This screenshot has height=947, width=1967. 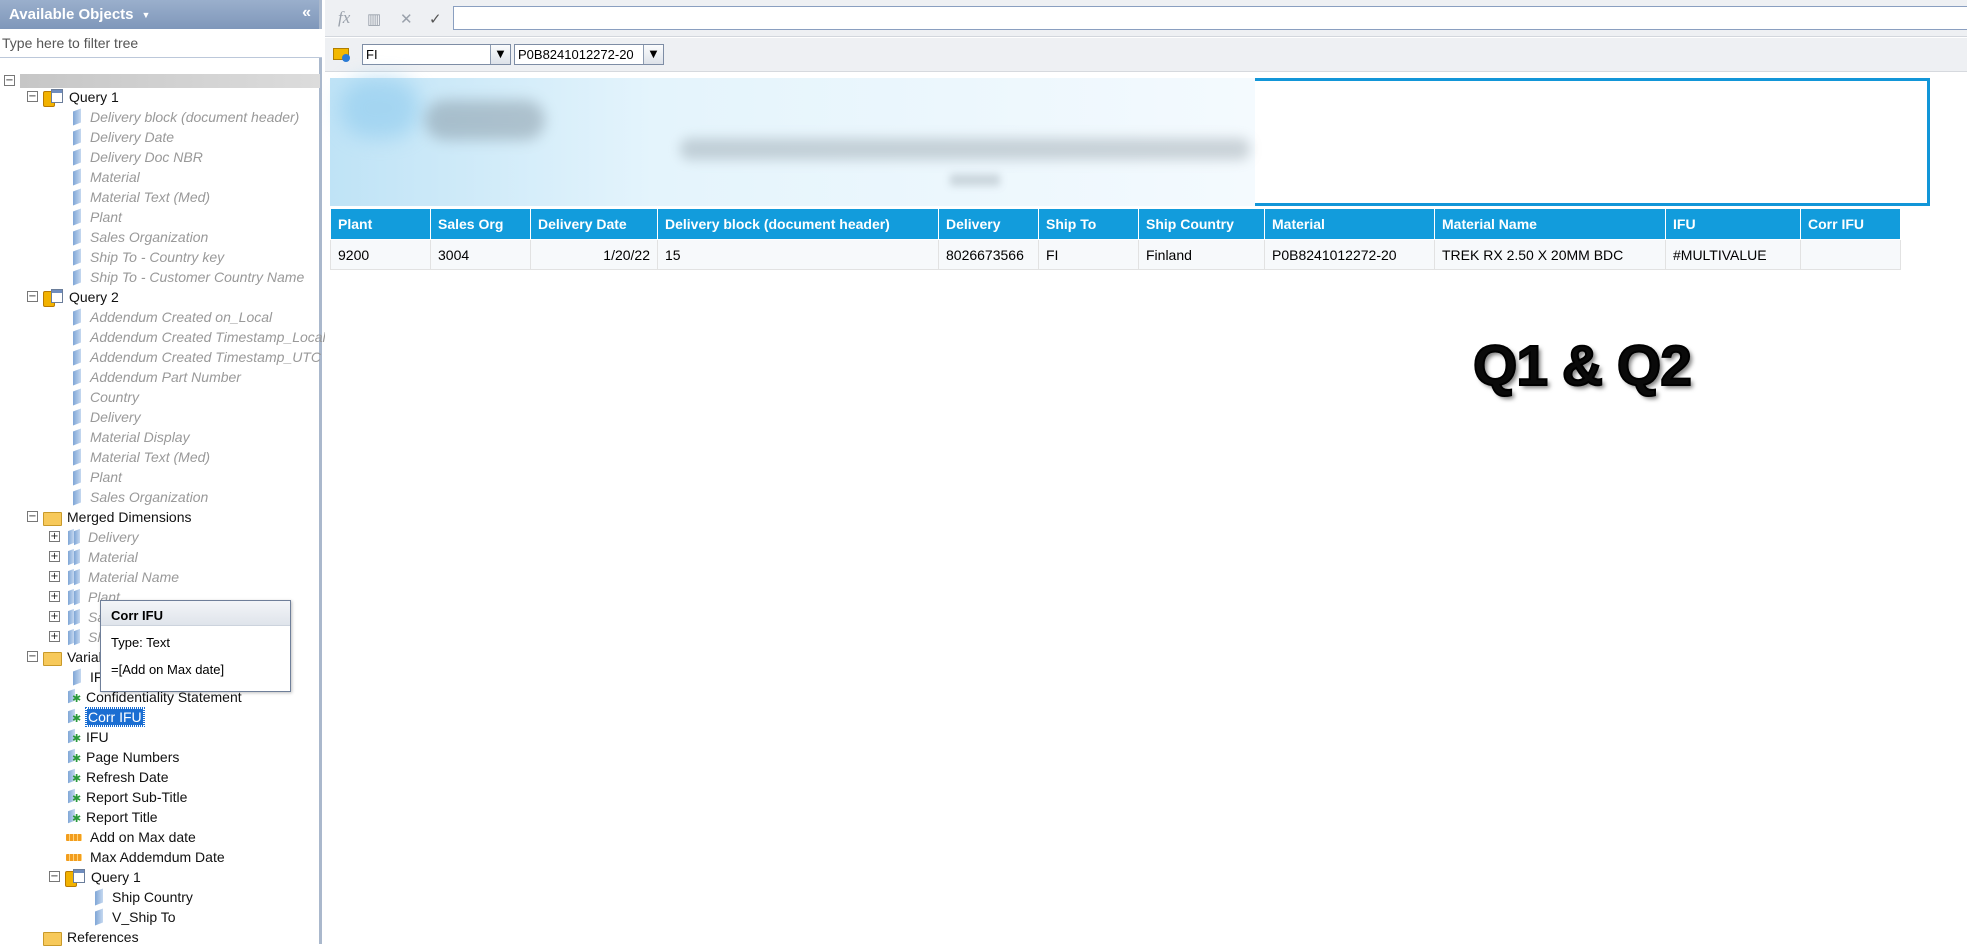 I want to click on column-header: Ship Country, so click(x=1201, y=224).